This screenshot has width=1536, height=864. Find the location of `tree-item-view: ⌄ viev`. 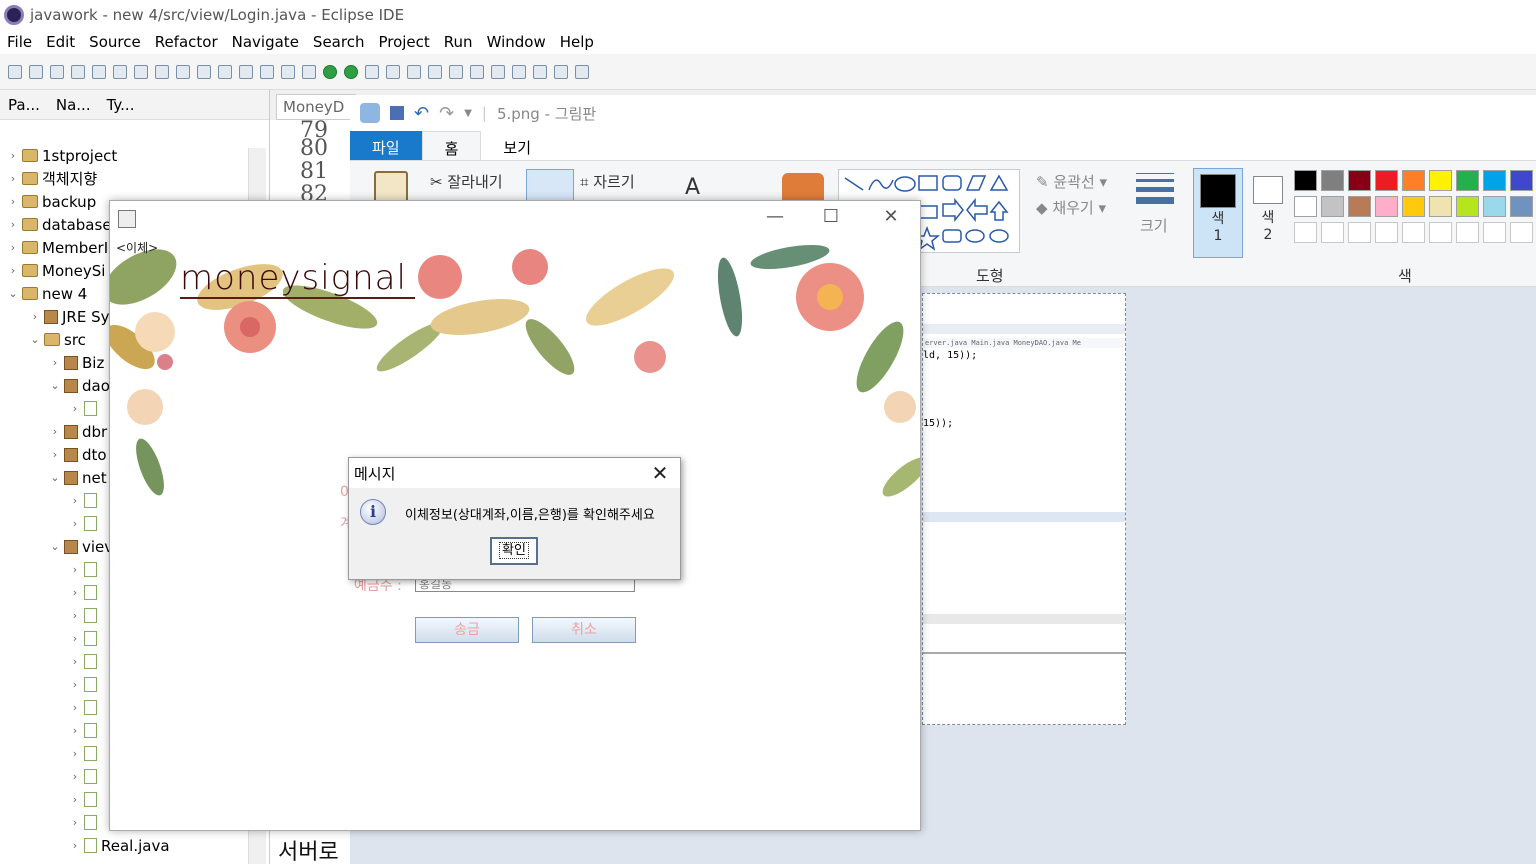

tree-item-view: ⌄ viev is located at coordinates (80, 546).